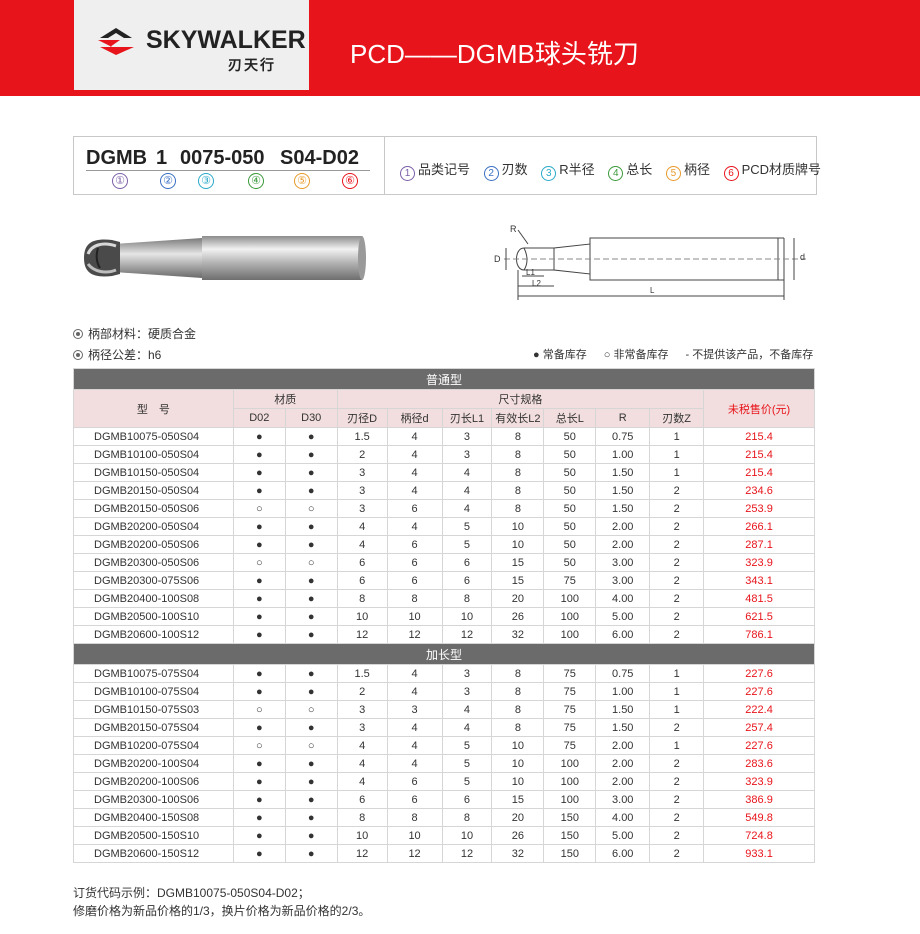  I want to click on code-segment-shank-grade: S04-D02, so click(319, 158).